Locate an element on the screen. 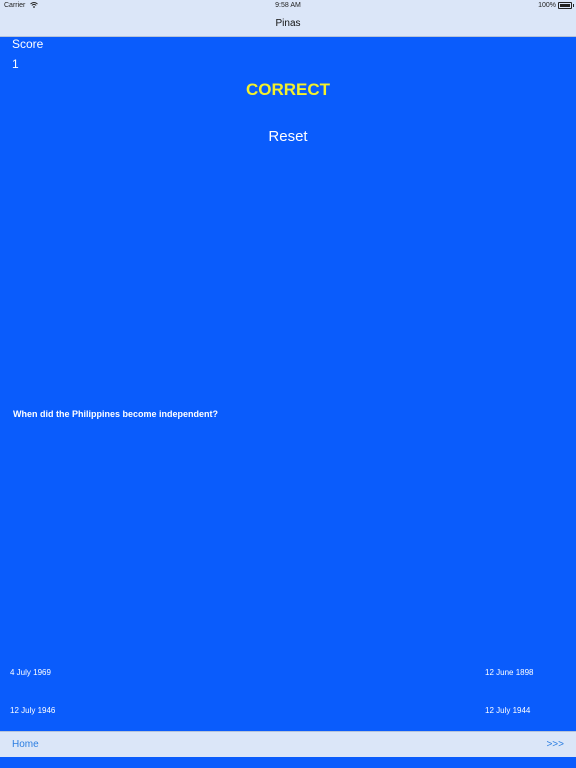 This screenshot has width=576, height=768. answer-option-2: 12 June 1898 is located at coordinates (509, 672).